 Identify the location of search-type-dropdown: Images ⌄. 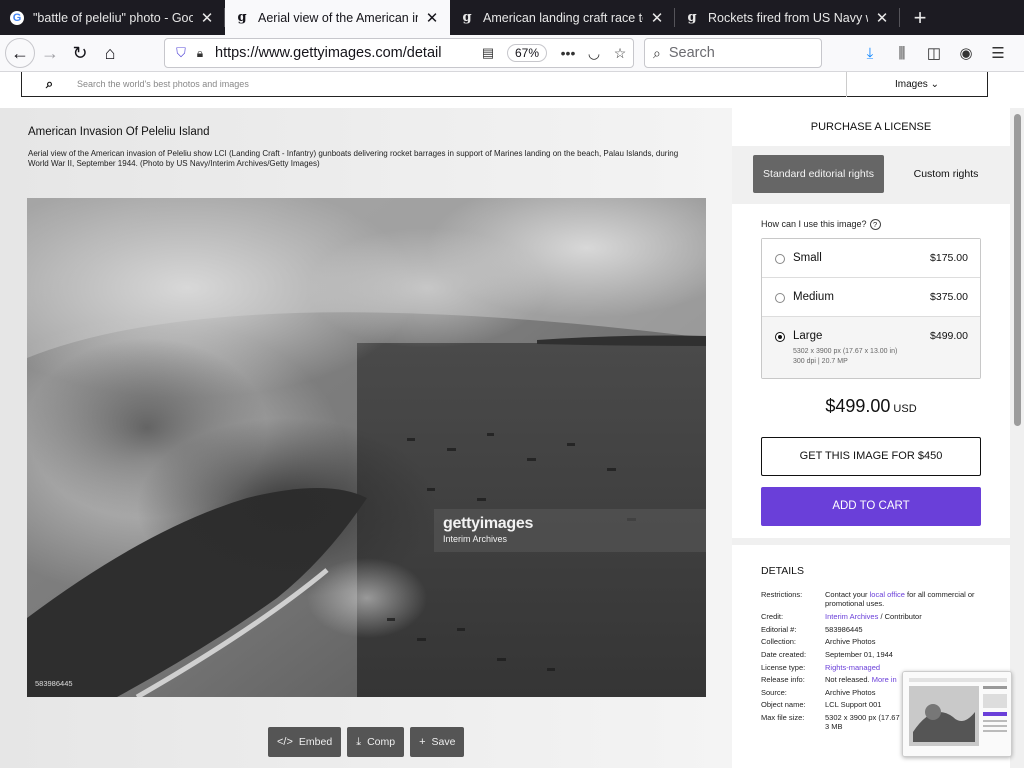
(917, 84).